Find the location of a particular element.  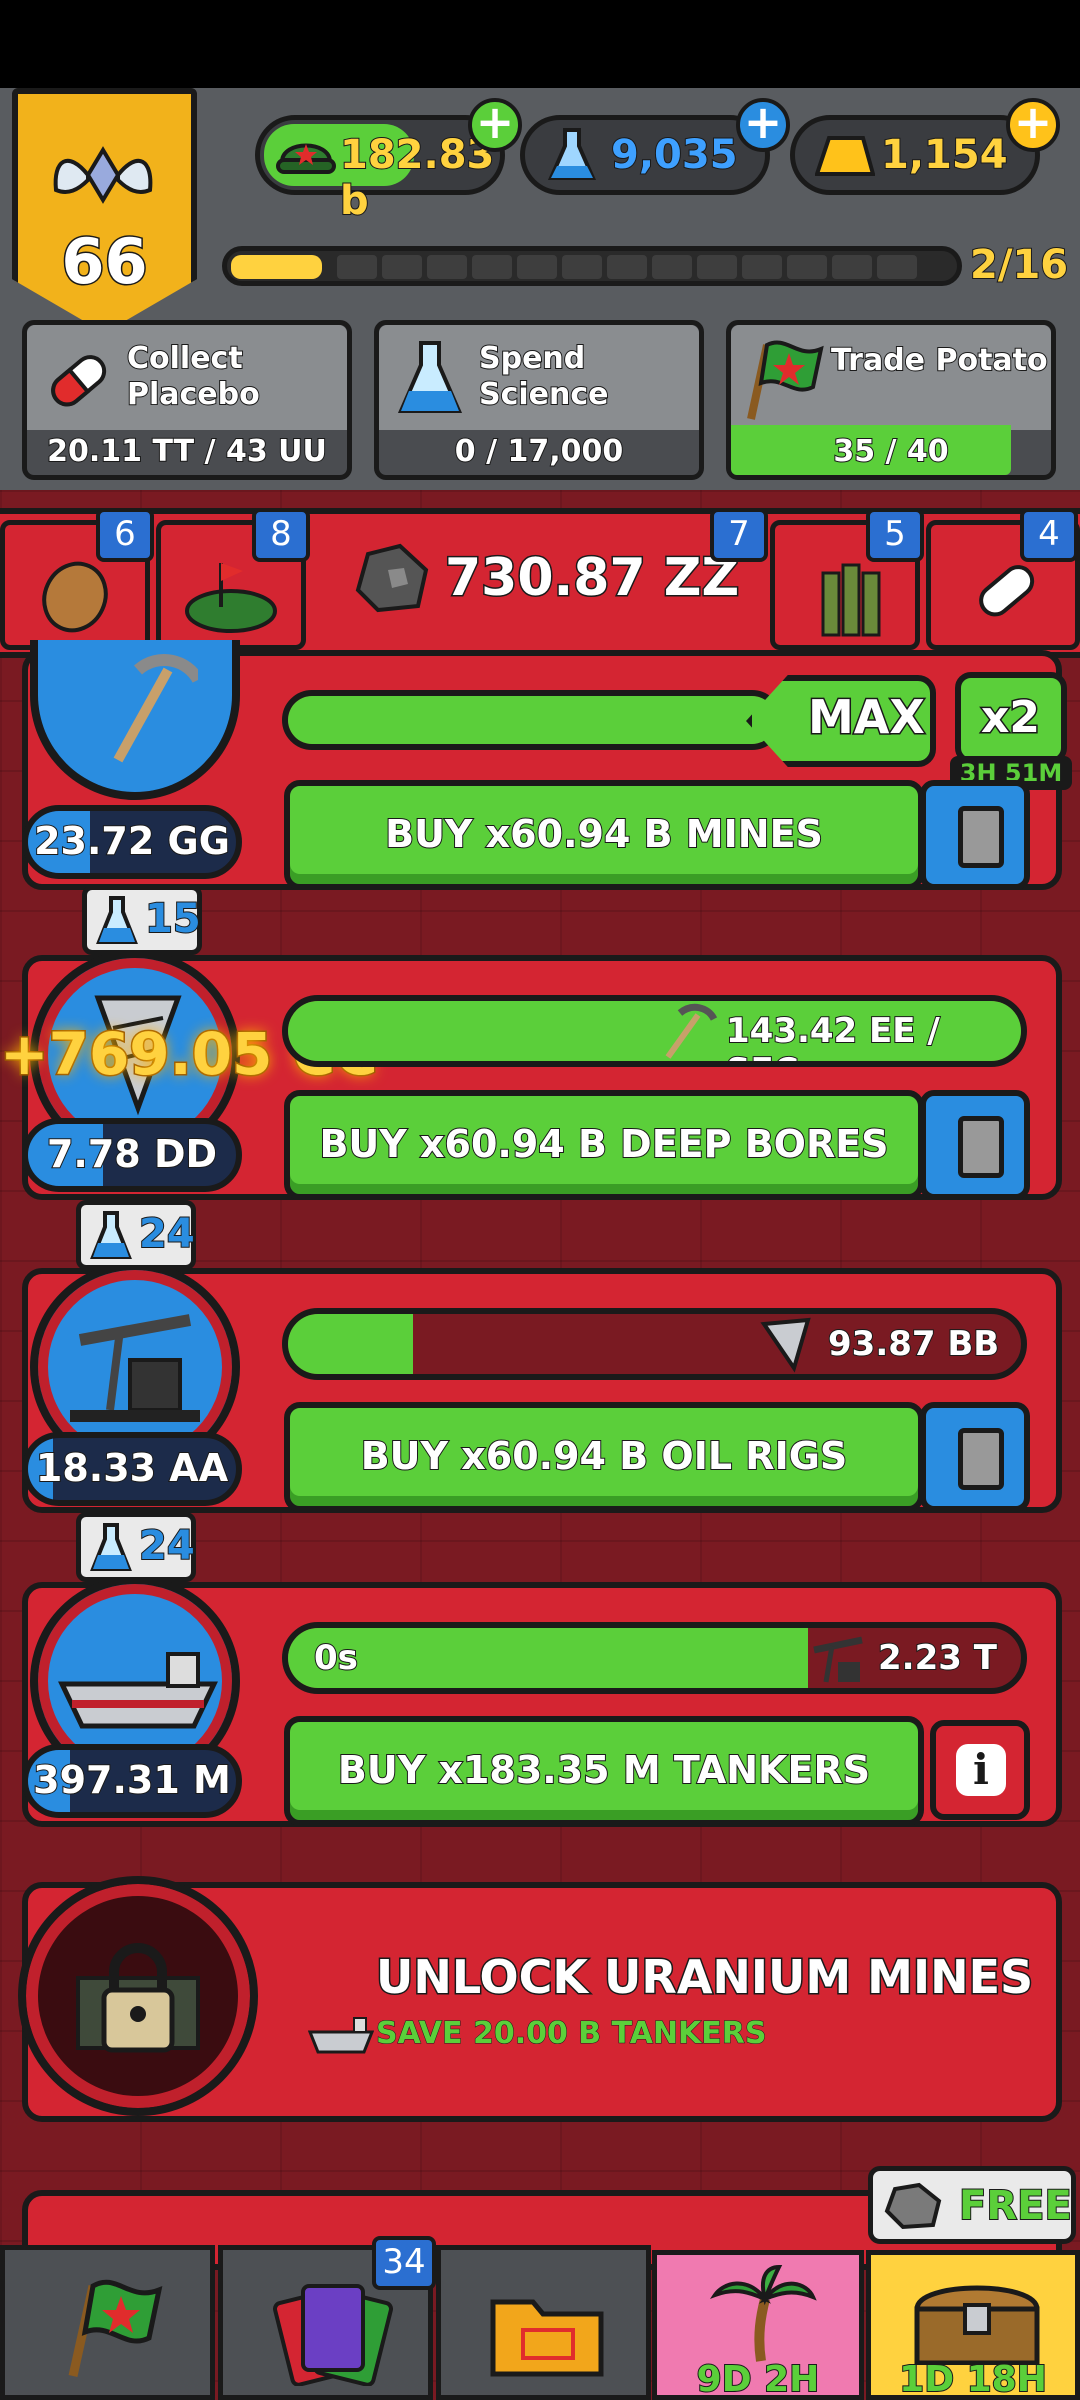

manager-card-mines is located at coordinates (975, 835).